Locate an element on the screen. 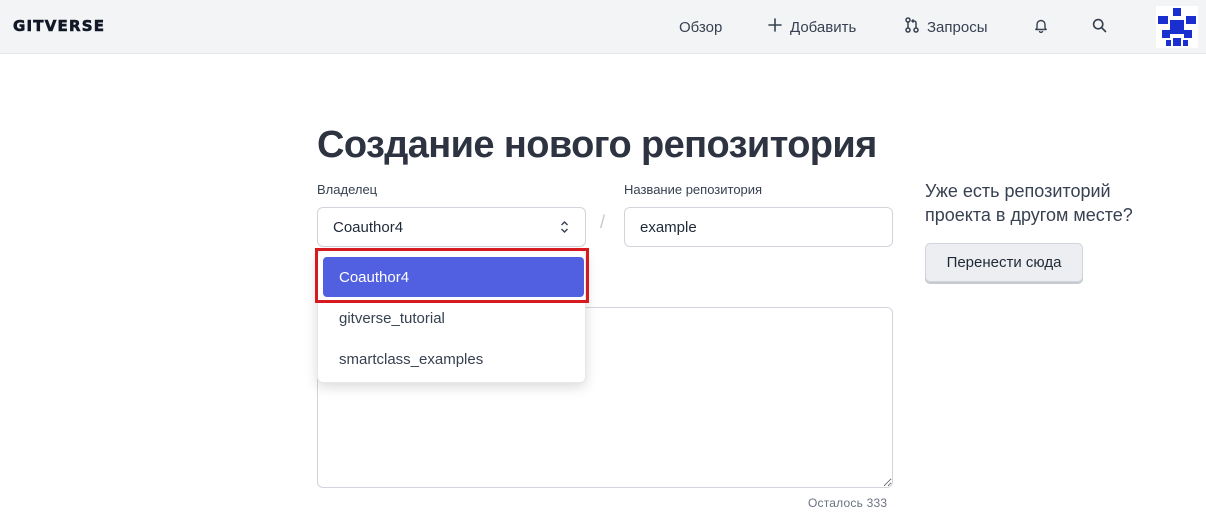  search-icon is located at coordinates (1099, 27).